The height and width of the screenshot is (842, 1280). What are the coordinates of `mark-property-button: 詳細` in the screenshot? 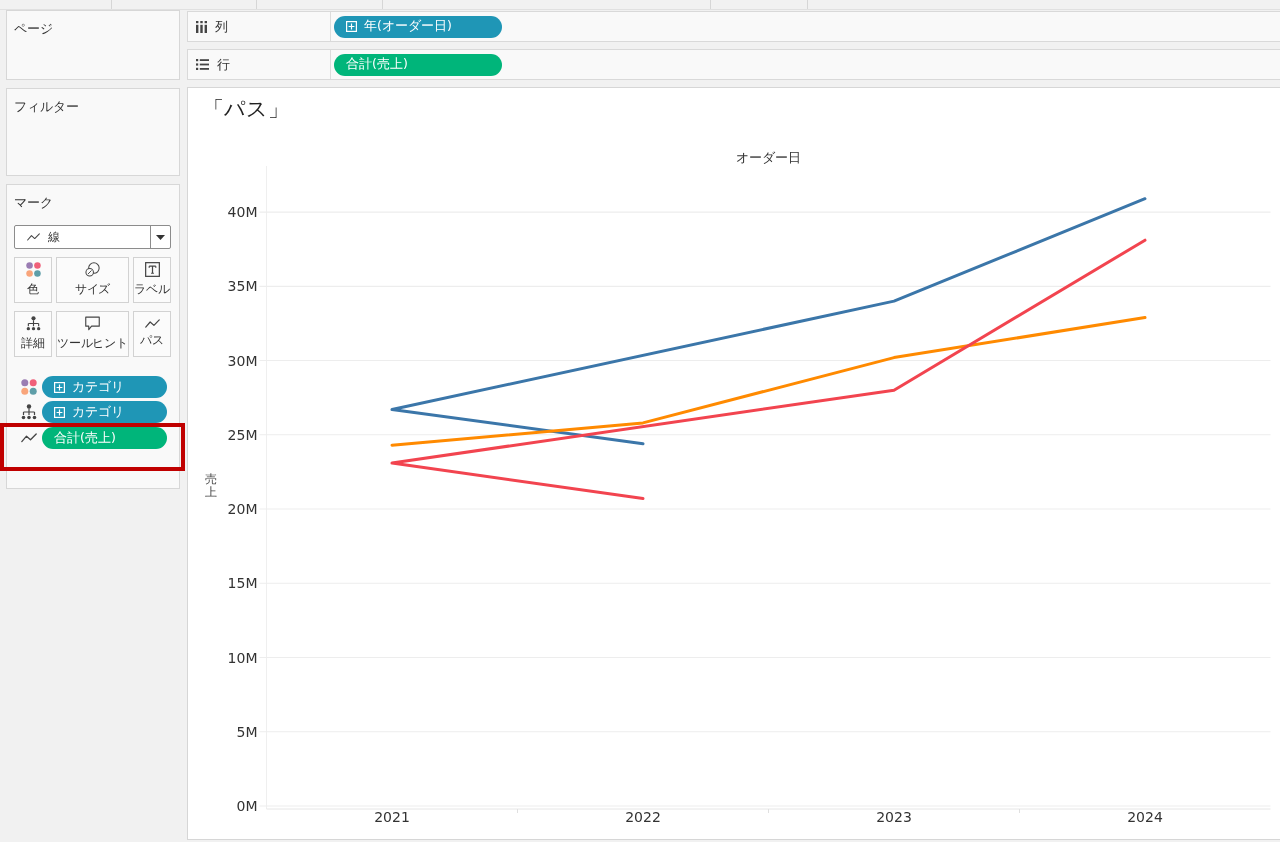 It's located at (33, 334).